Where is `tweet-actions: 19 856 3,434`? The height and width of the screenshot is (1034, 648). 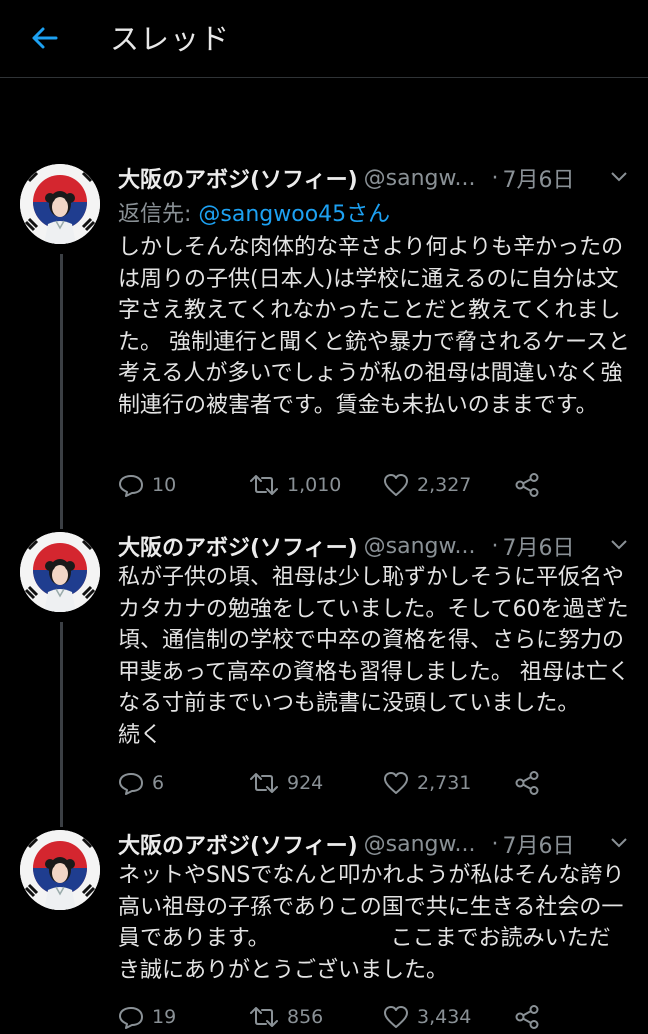
tweet-actions: 19 856 3,434 is located at coordinates (373, 1017).